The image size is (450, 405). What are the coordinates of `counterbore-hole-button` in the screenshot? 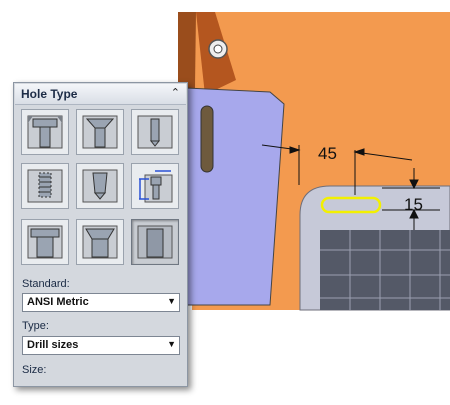 It's located at (45, 132).